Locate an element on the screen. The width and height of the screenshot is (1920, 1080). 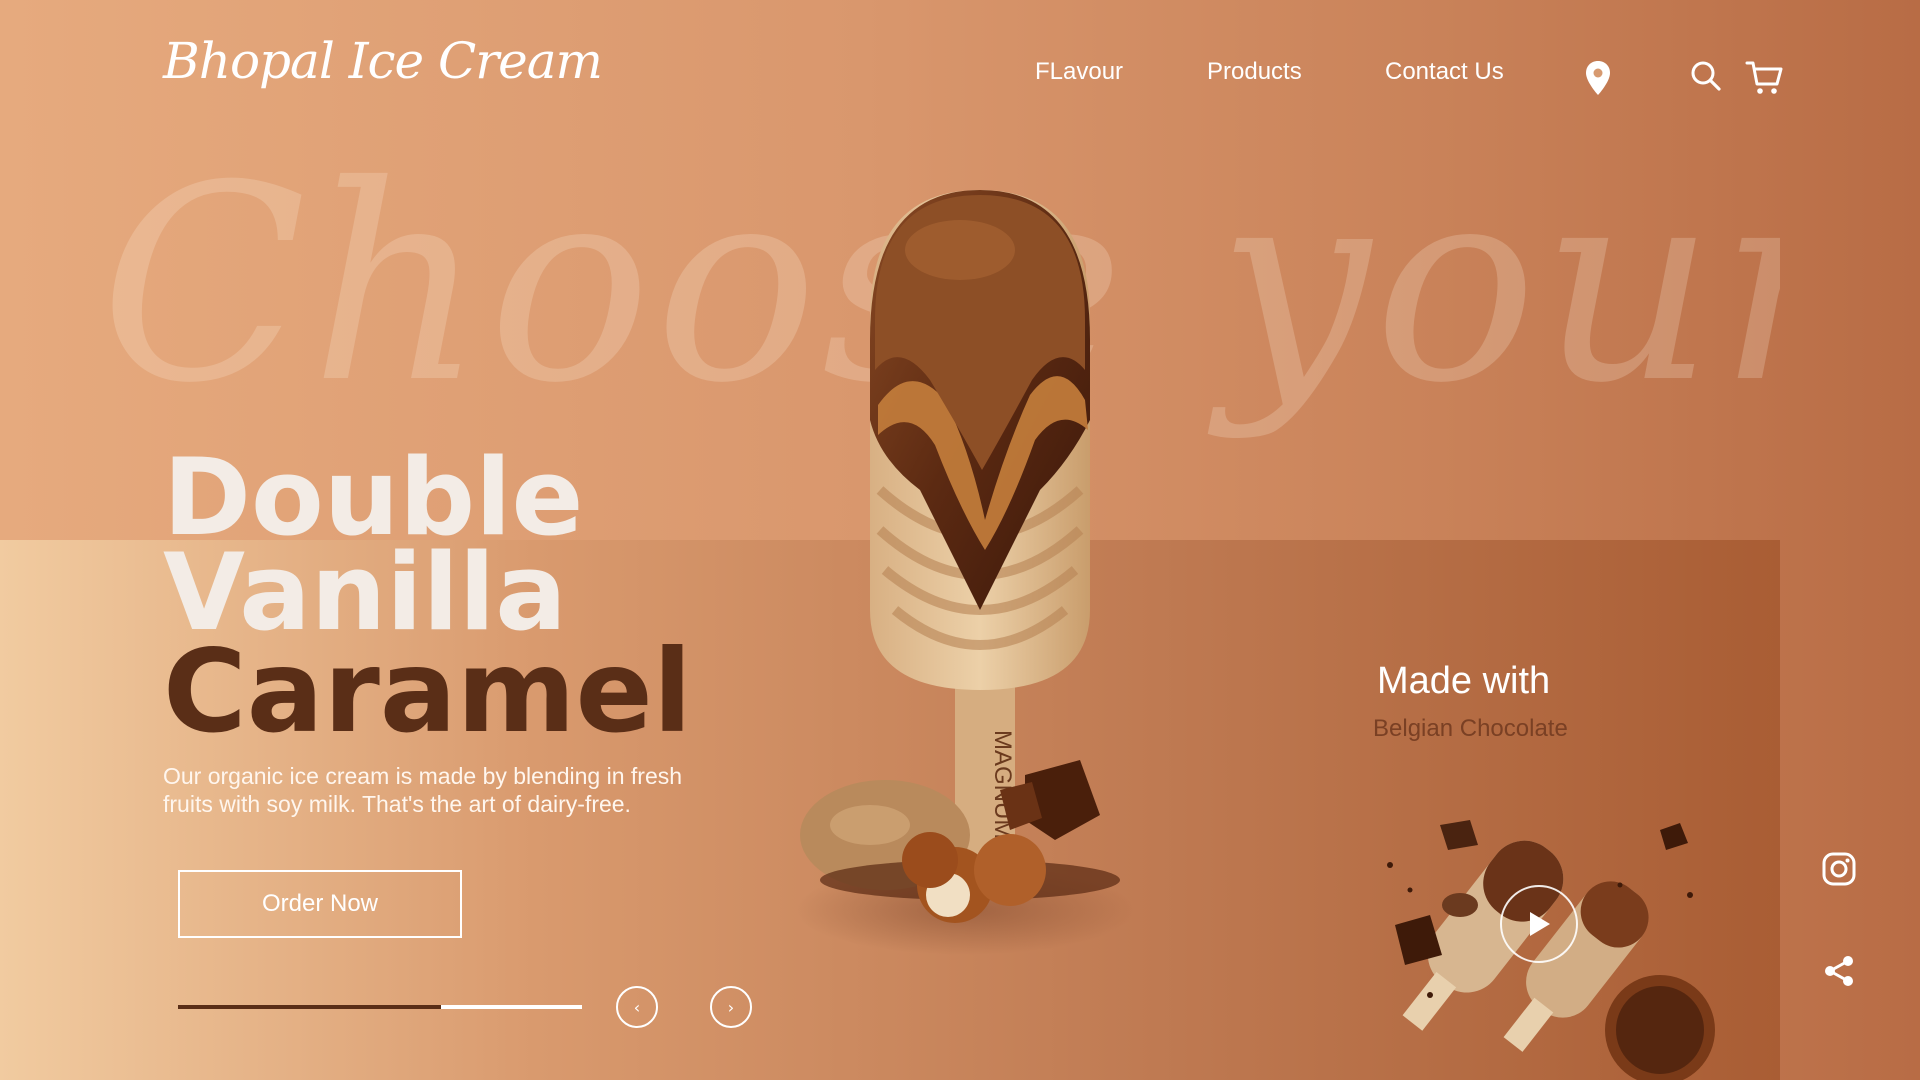
slider-progress-bar is located at coordinates (380, 1007).